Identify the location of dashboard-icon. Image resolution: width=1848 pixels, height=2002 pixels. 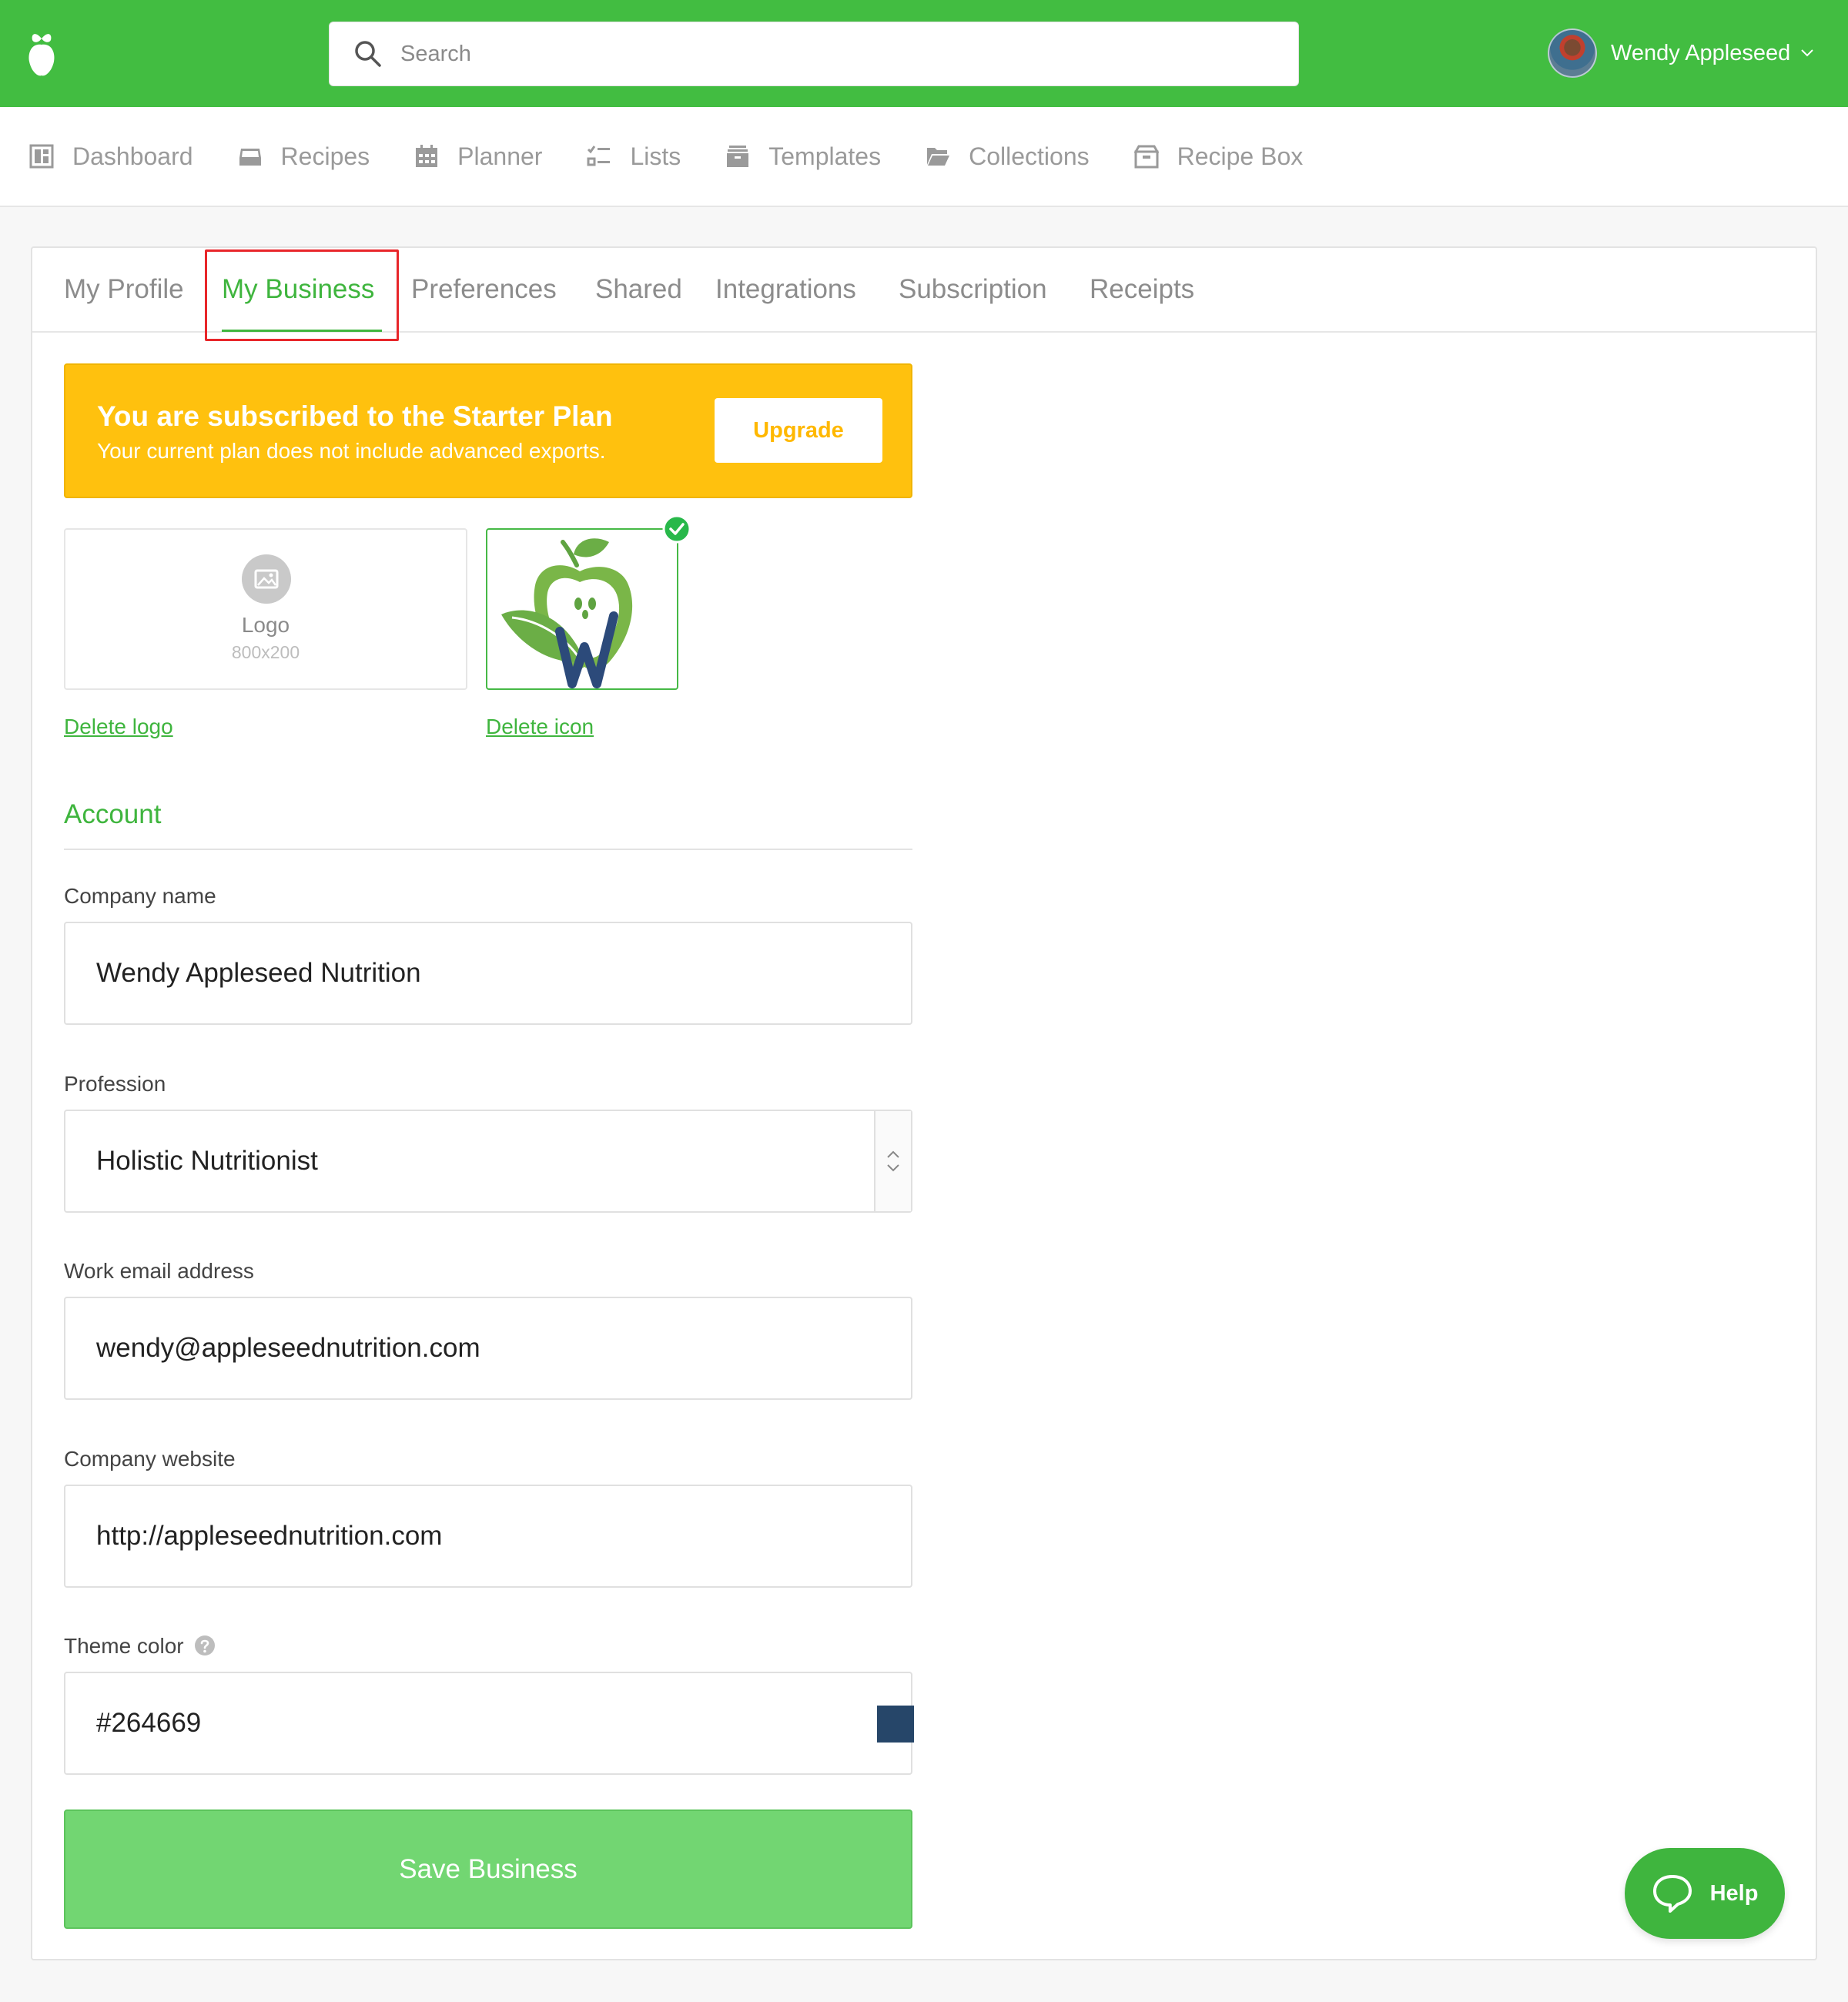
(41, 156).